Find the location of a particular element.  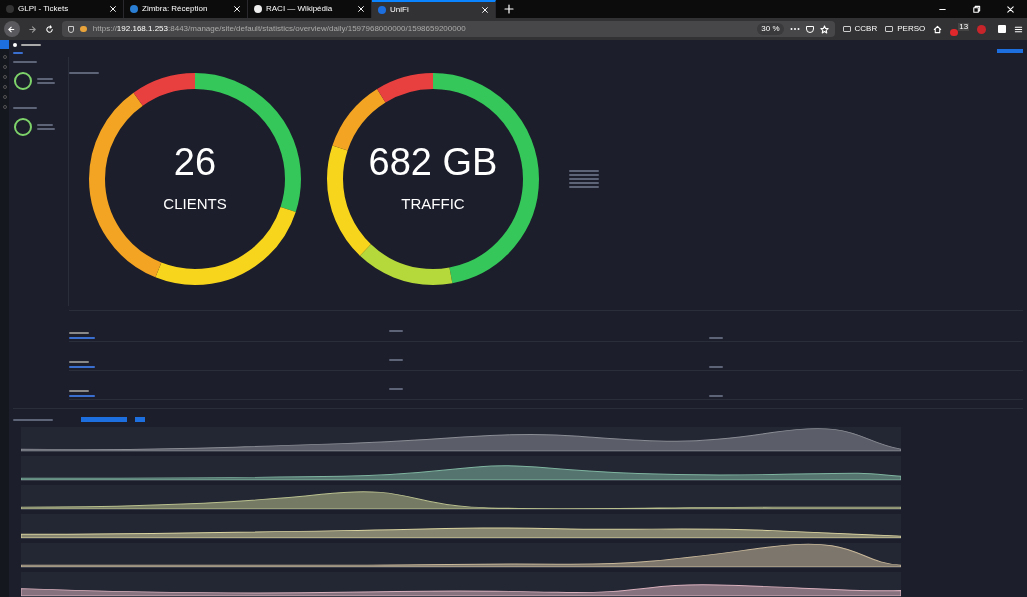

stat-label: CLIENTS is located at coordinates (195, 203).